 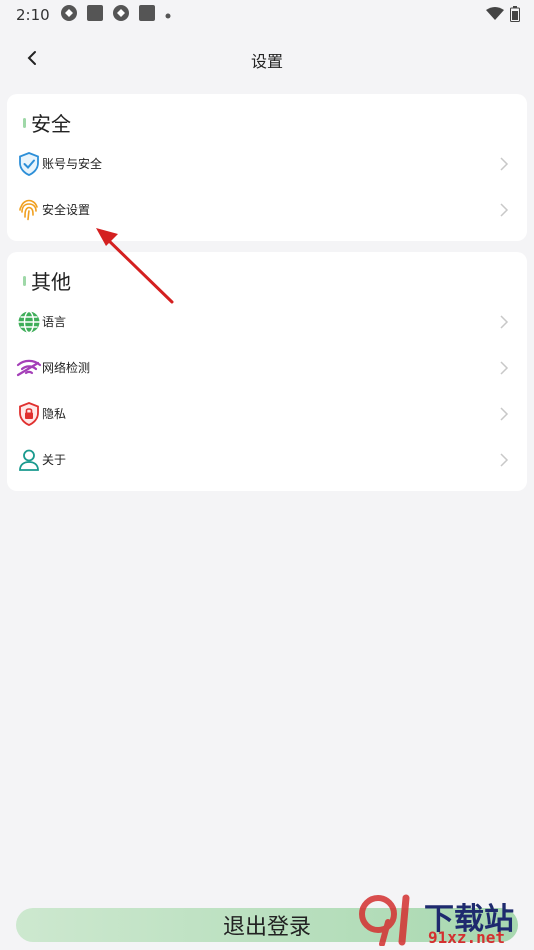 I want to click on row-label: 安全设置, so click(x=66, y=210).